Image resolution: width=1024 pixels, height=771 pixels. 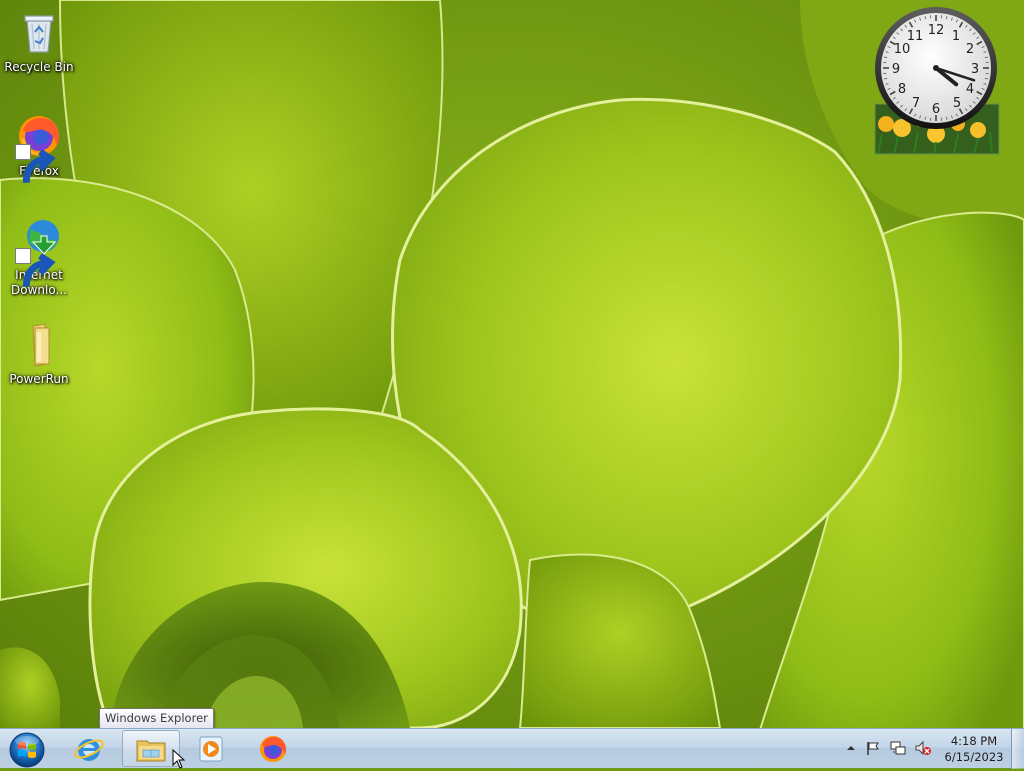 What do you see at coordinates (179, 759) in the screenshot?
I see `mouse-cursor-icon` at bounding box center [179, 759].